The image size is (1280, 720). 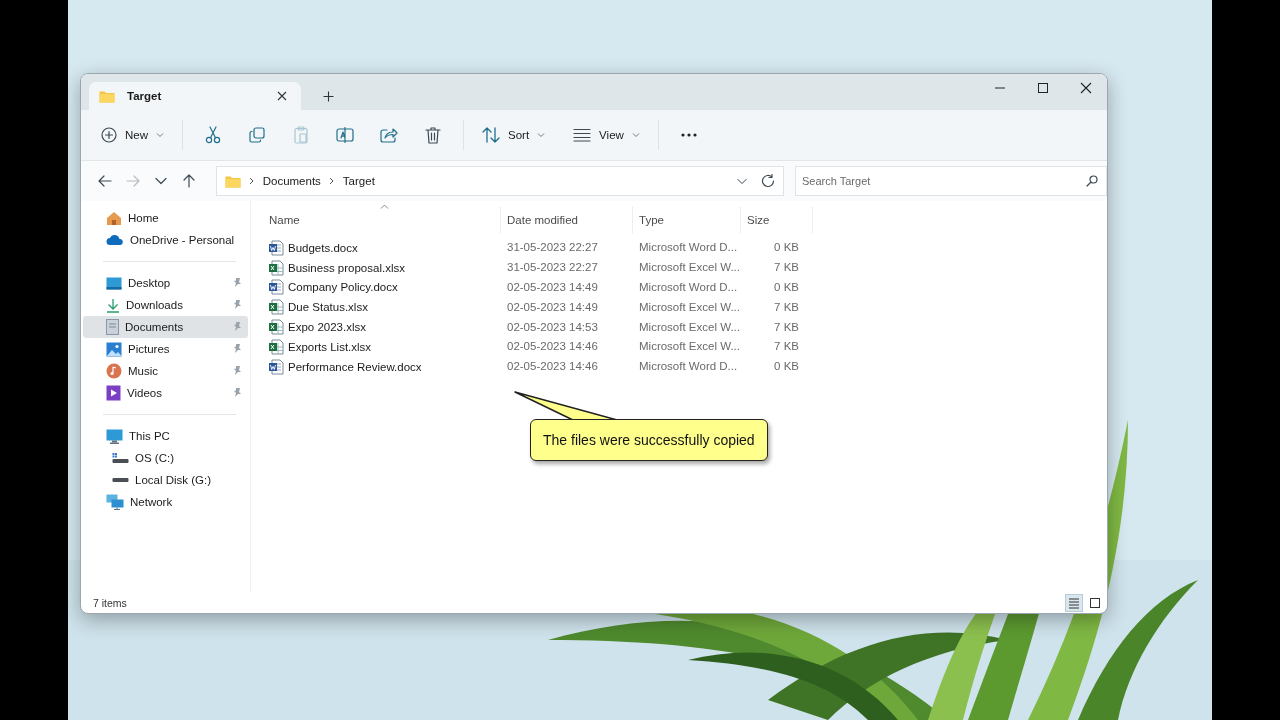 What do you see at coordinates (433, 135) in the screenshot?
I see `trash-icon` at bounding box center [433, 135].